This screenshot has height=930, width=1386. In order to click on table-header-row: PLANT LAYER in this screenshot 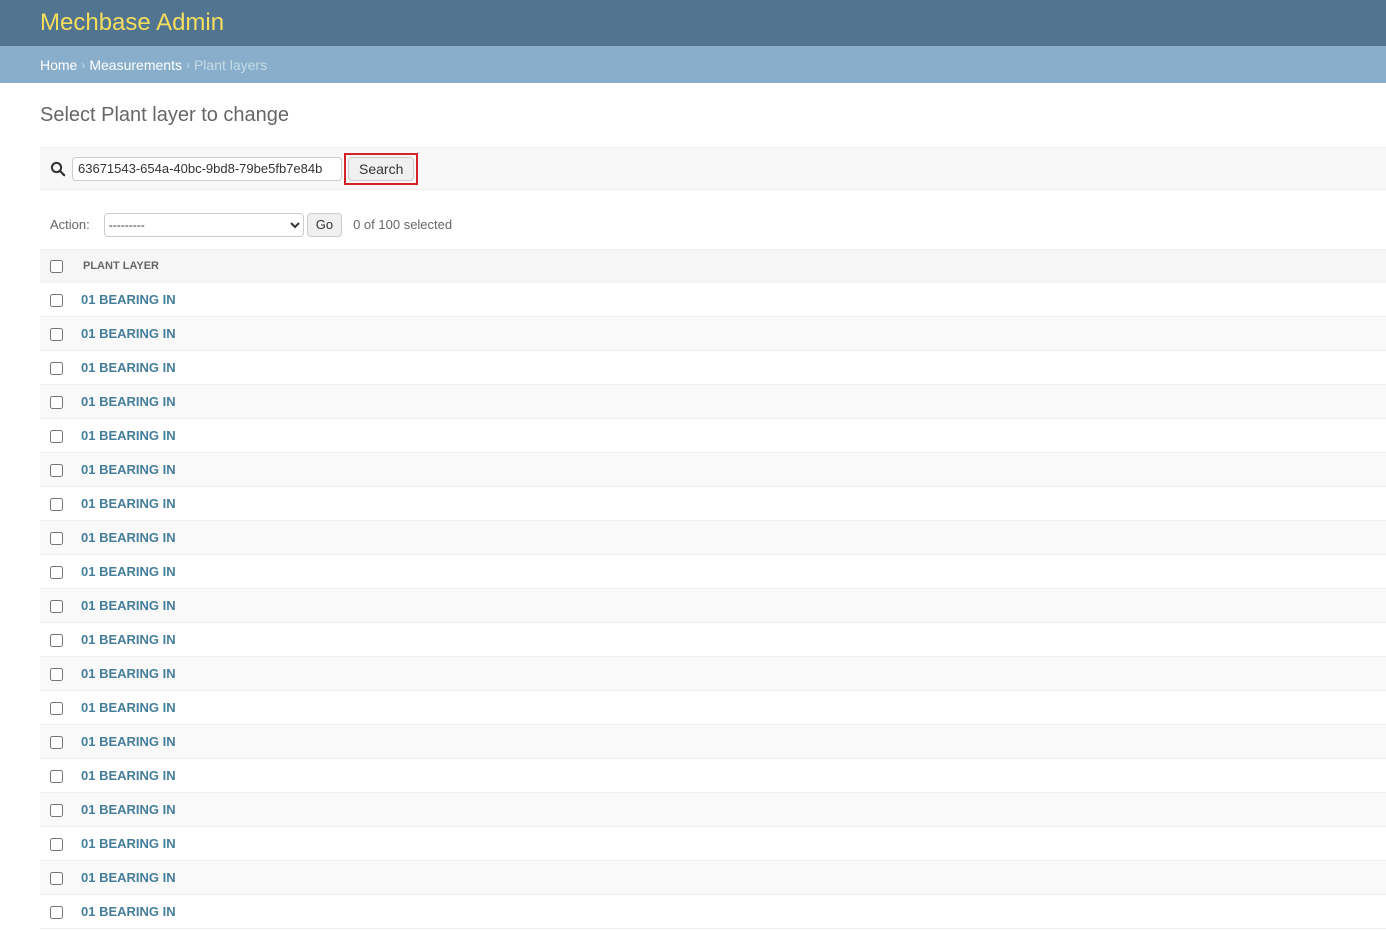, I will do `click(713, 266)`.